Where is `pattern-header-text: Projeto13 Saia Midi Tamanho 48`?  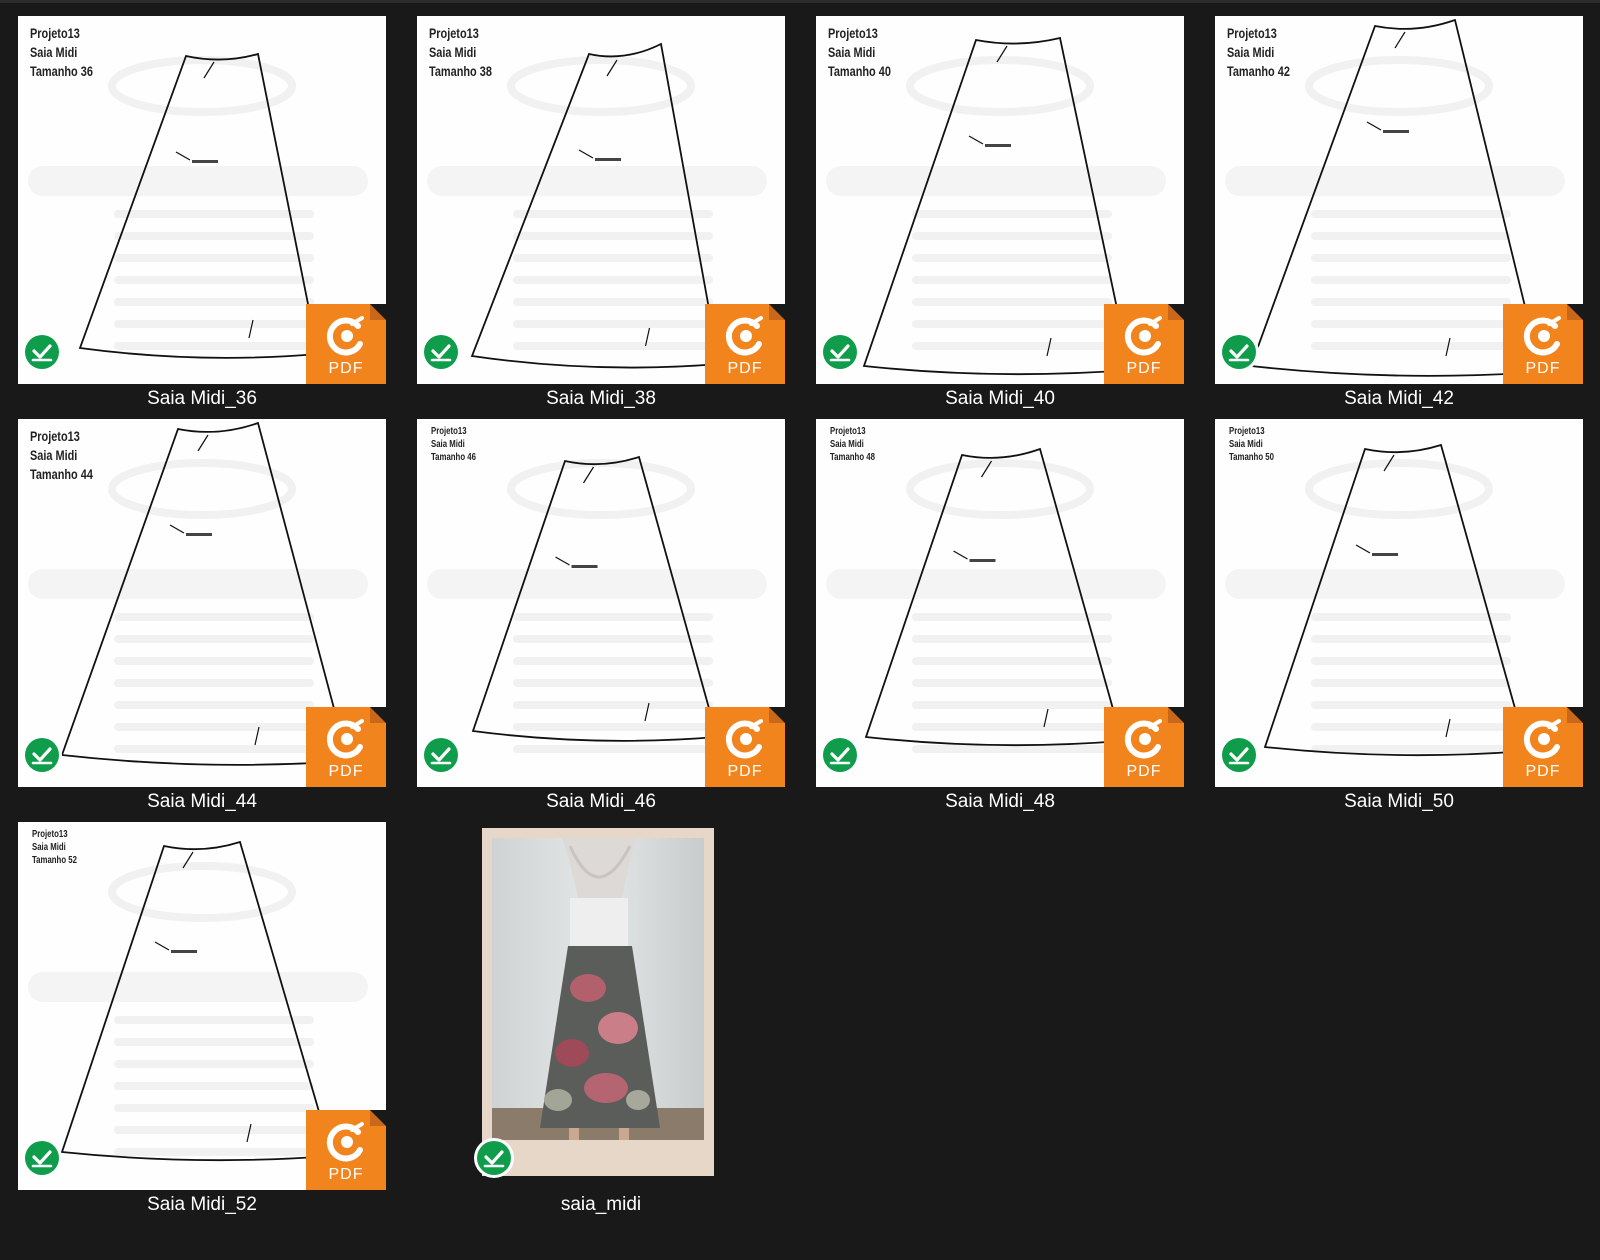
pattern-header-text: Projeto13 Saia Midi Tamanho 48 is located at coordinates (852, 444).